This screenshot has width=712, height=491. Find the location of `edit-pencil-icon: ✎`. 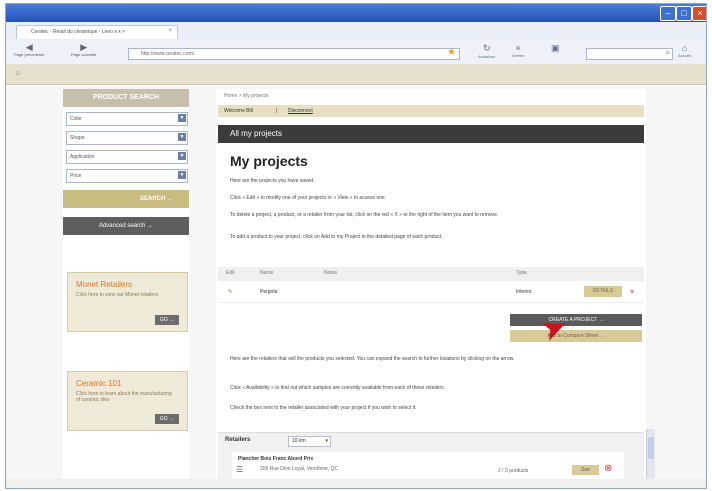

edit-pencil-icon: ✎ is located at coordinates (230, 292).